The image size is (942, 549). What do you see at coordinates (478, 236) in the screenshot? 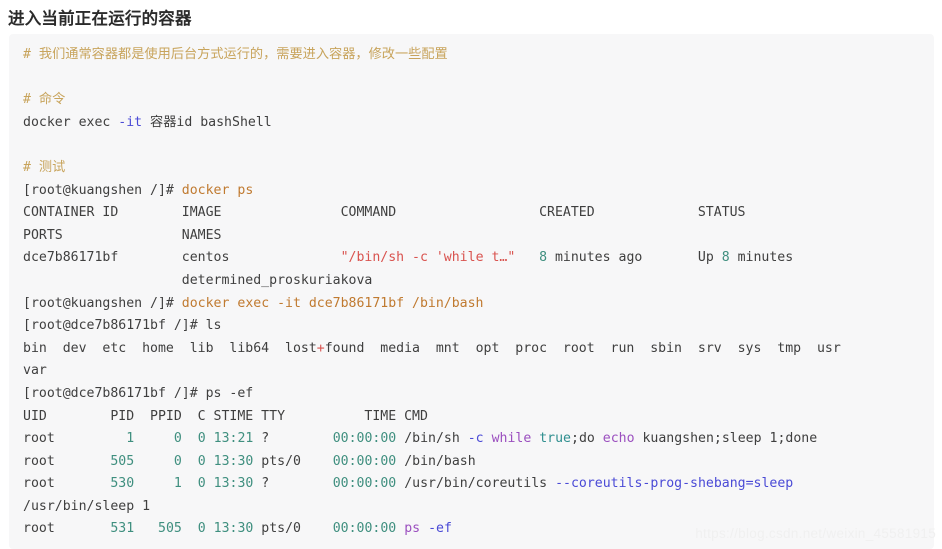
I see `code-line: PORTS NAMES` at bounding box center [478, 236].